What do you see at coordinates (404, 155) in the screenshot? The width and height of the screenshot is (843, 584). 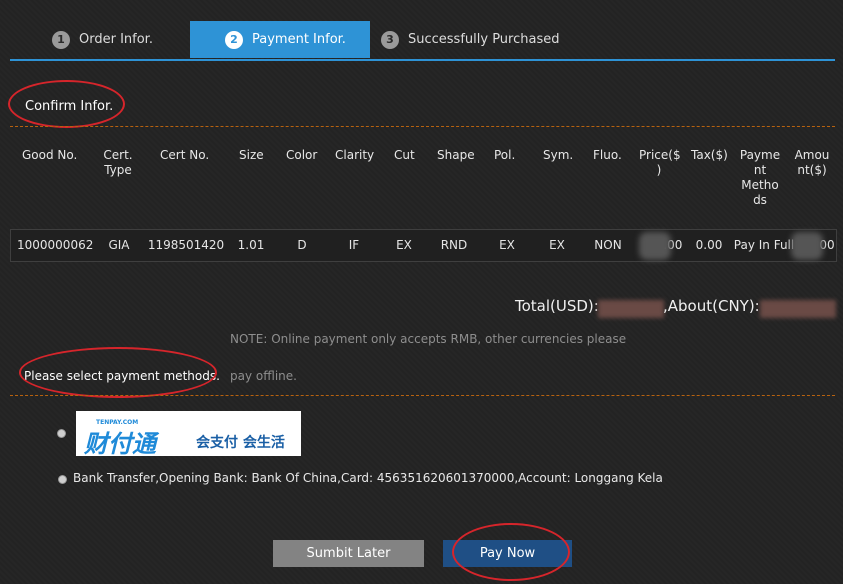 I see `header-cut: Cut` at bounding box center [404, 155].